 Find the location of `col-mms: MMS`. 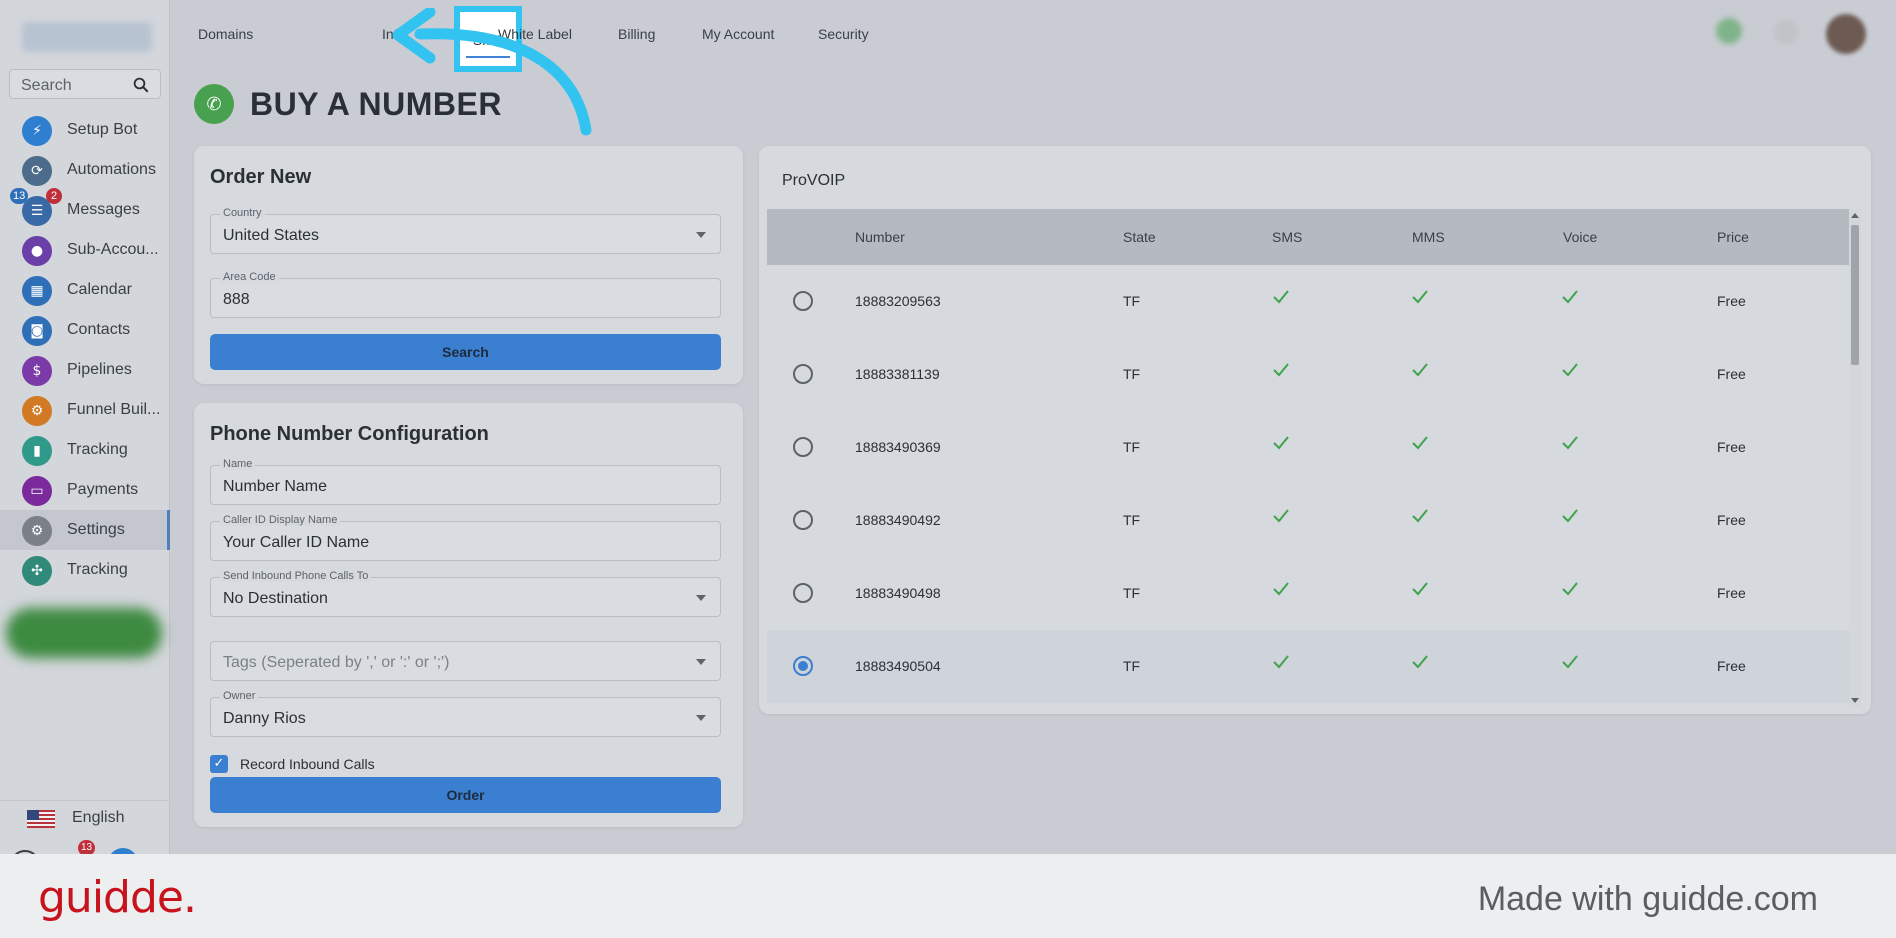

col-mms: MMS is located at coordinates (1428, 237).